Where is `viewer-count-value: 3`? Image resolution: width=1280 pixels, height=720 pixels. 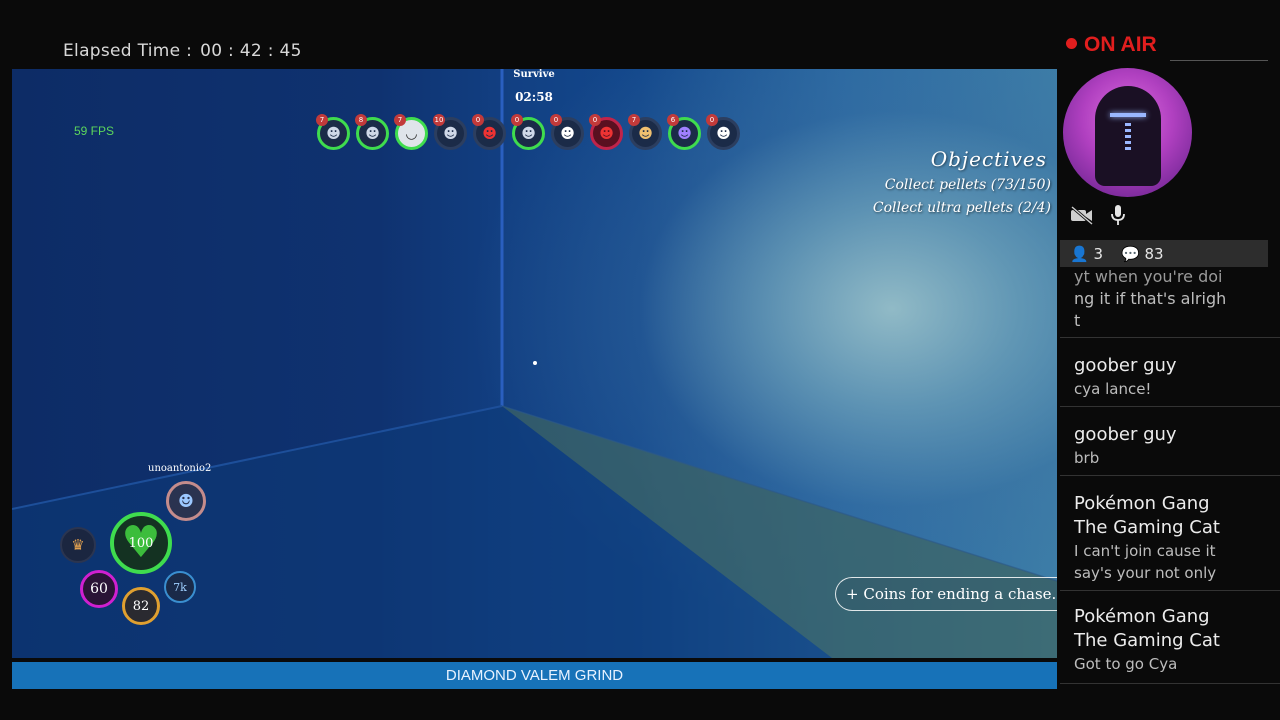
viewer-count-value: 3 is located at coordinates (1098, 253).